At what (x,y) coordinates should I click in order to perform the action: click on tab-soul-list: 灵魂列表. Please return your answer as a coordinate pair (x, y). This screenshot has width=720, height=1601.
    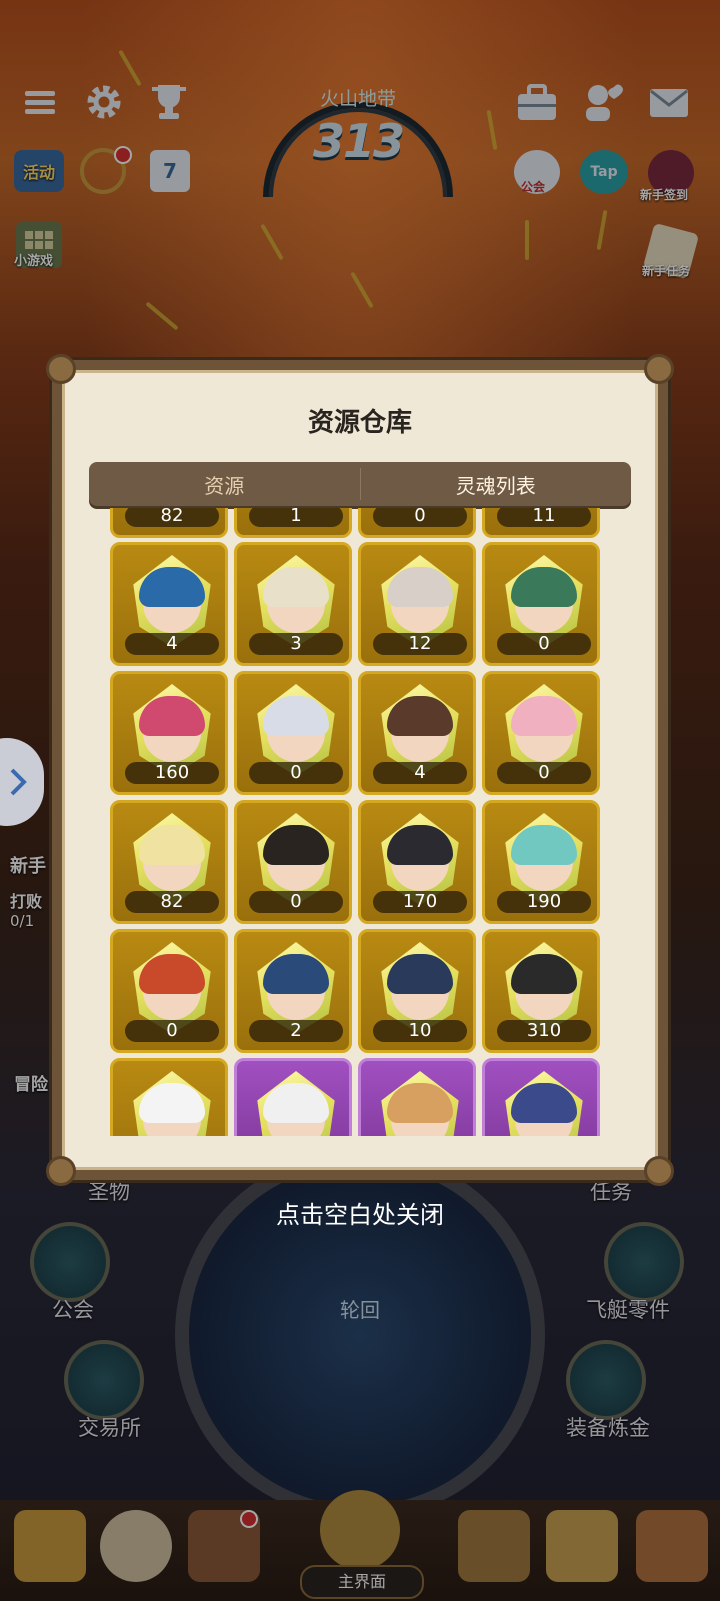
    Looking at the image, I should click on (496, 484).